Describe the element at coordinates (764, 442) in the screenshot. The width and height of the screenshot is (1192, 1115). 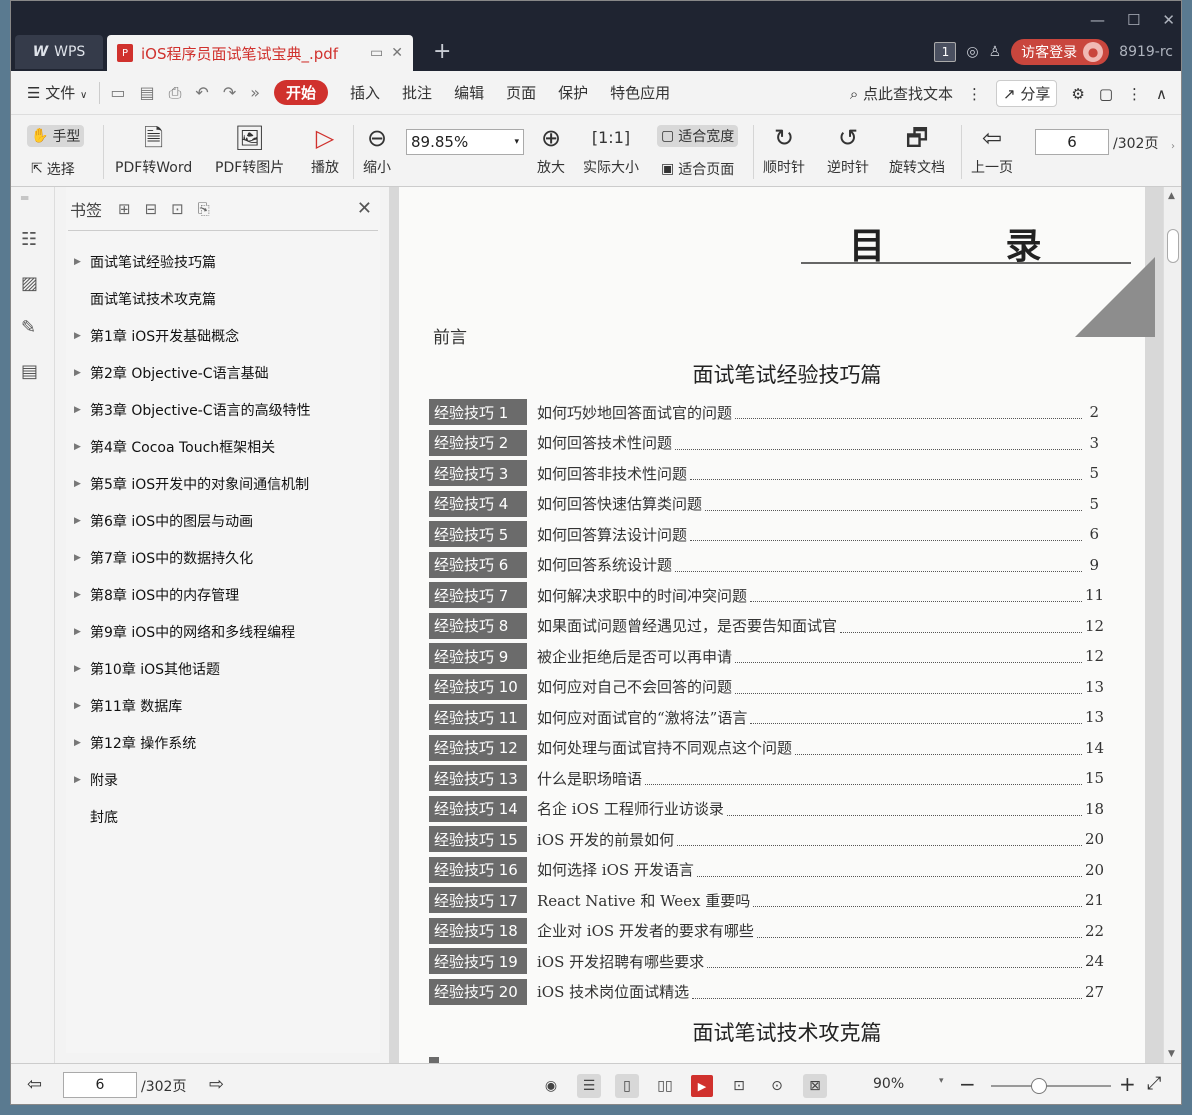
I see `toc-row: 经验技巧 2 如何回答技术性问题 3` at that location.